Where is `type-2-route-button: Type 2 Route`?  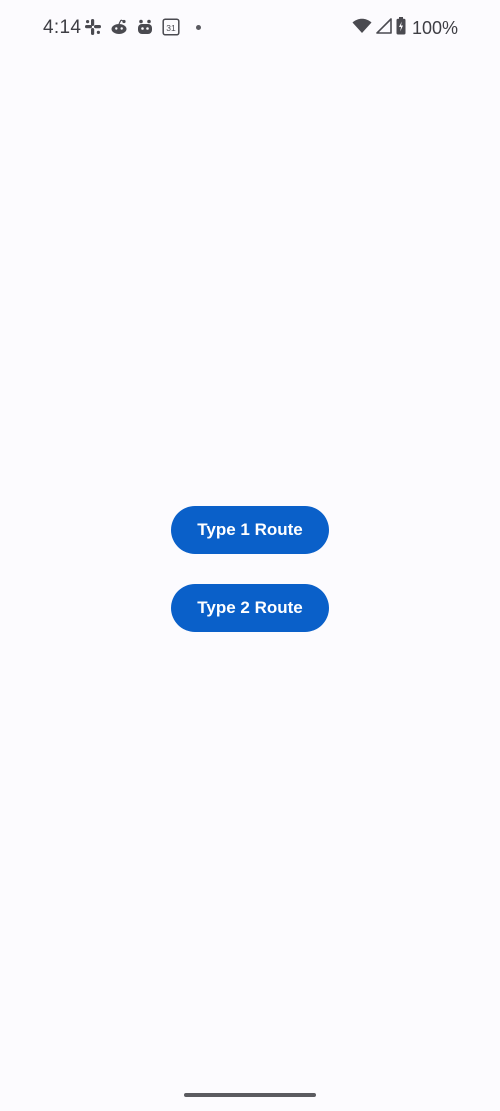
type-2-route-button: Type 2 Route is located at coordinates (250, 608).